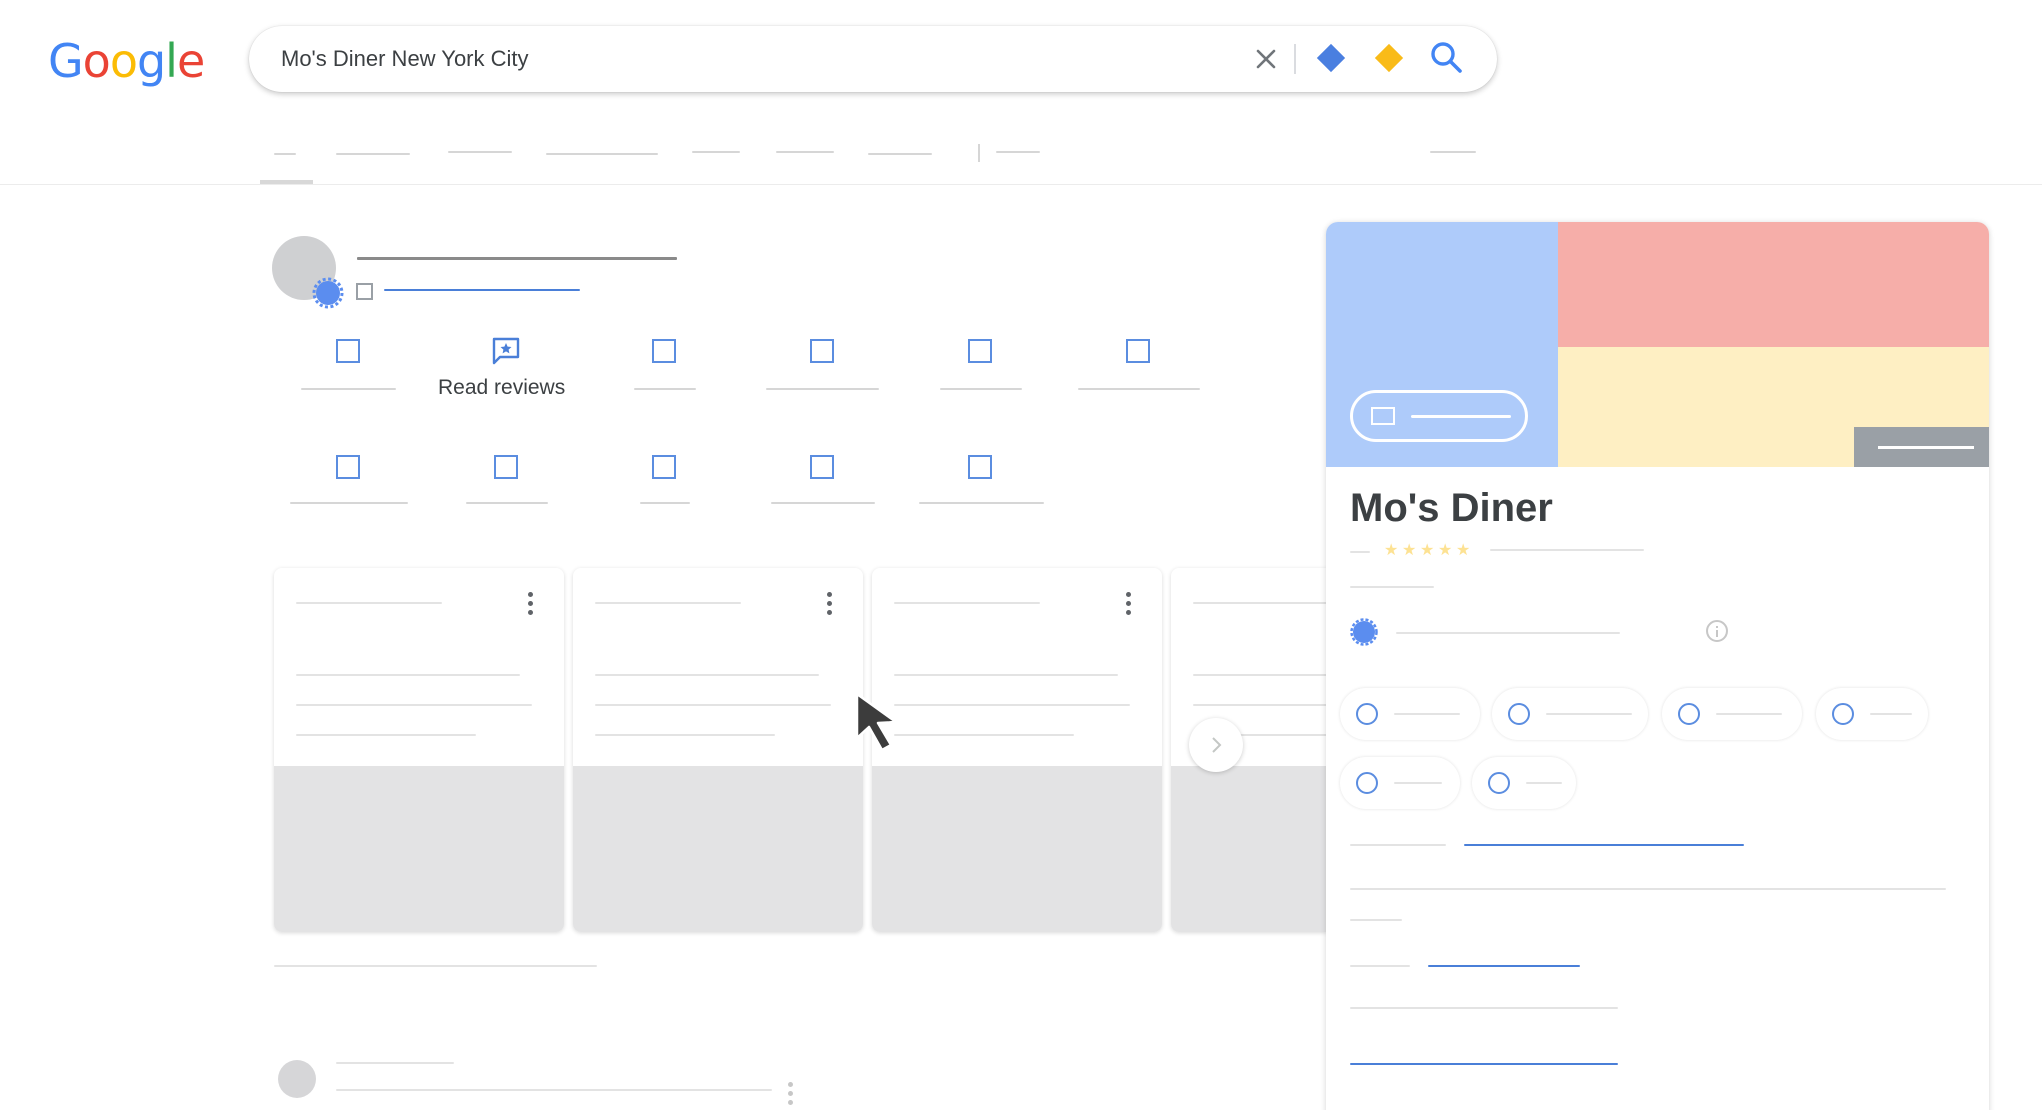 The image size is (2042, 1110). What do you see at coordinates (1921, 447) in the screenshot?
I see `see-outside-button` at bounding box center [1921, 447].